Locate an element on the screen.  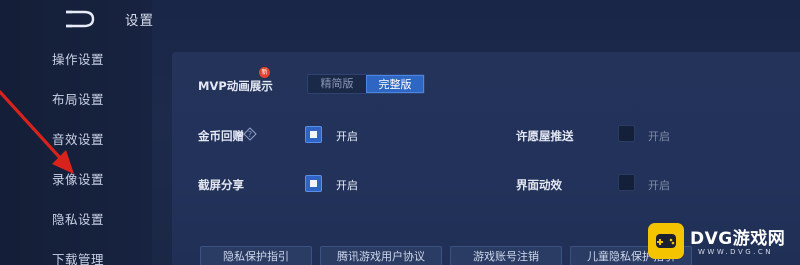
privacy-guide-button: 隐私保护指引 is located at coordinates (256, 255).